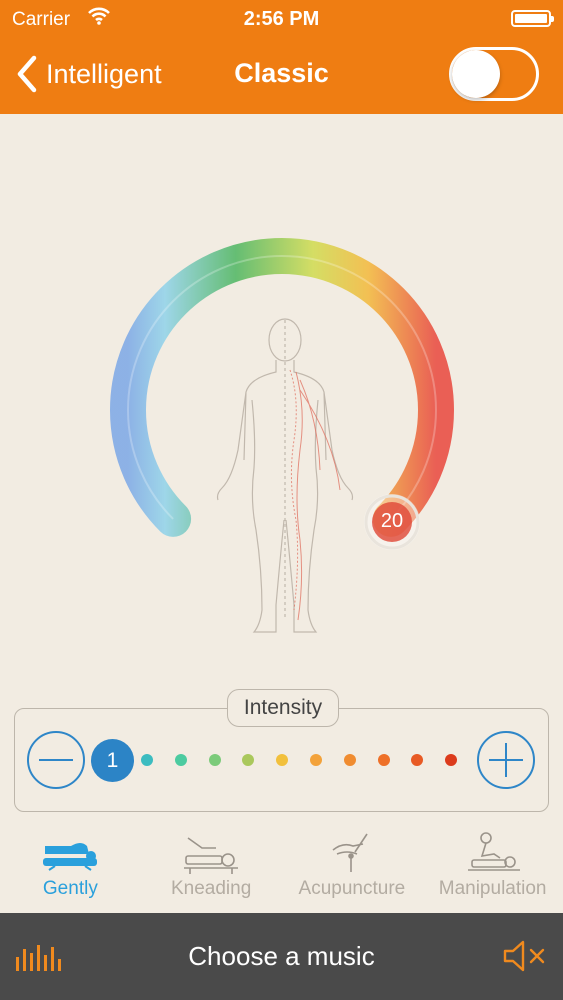 This screenshot has width=563, height=1000. I want to click on mode-label-gently: Gently, so click(70, 888).